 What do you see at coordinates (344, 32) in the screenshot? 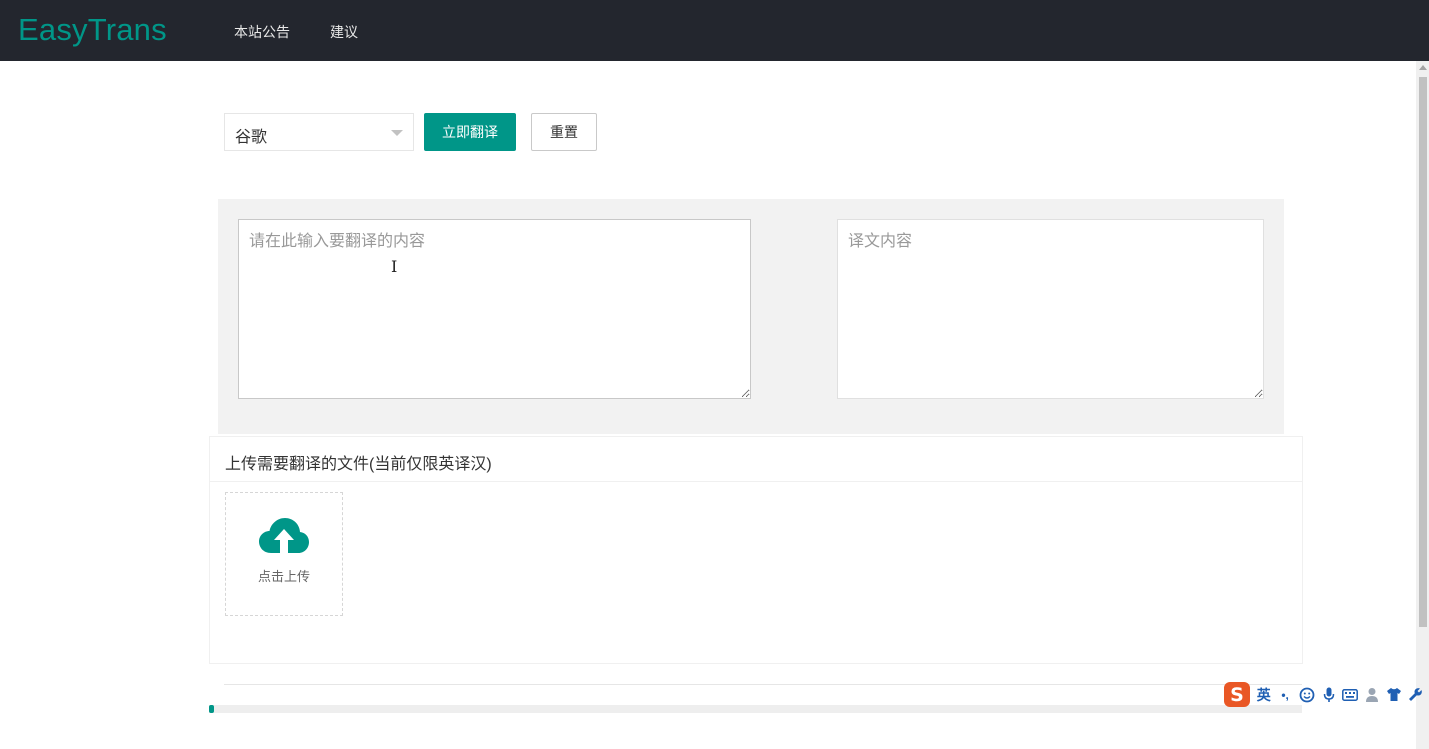
I see `nav-item-suggestion: 建议` at bounding box center [344, 32].